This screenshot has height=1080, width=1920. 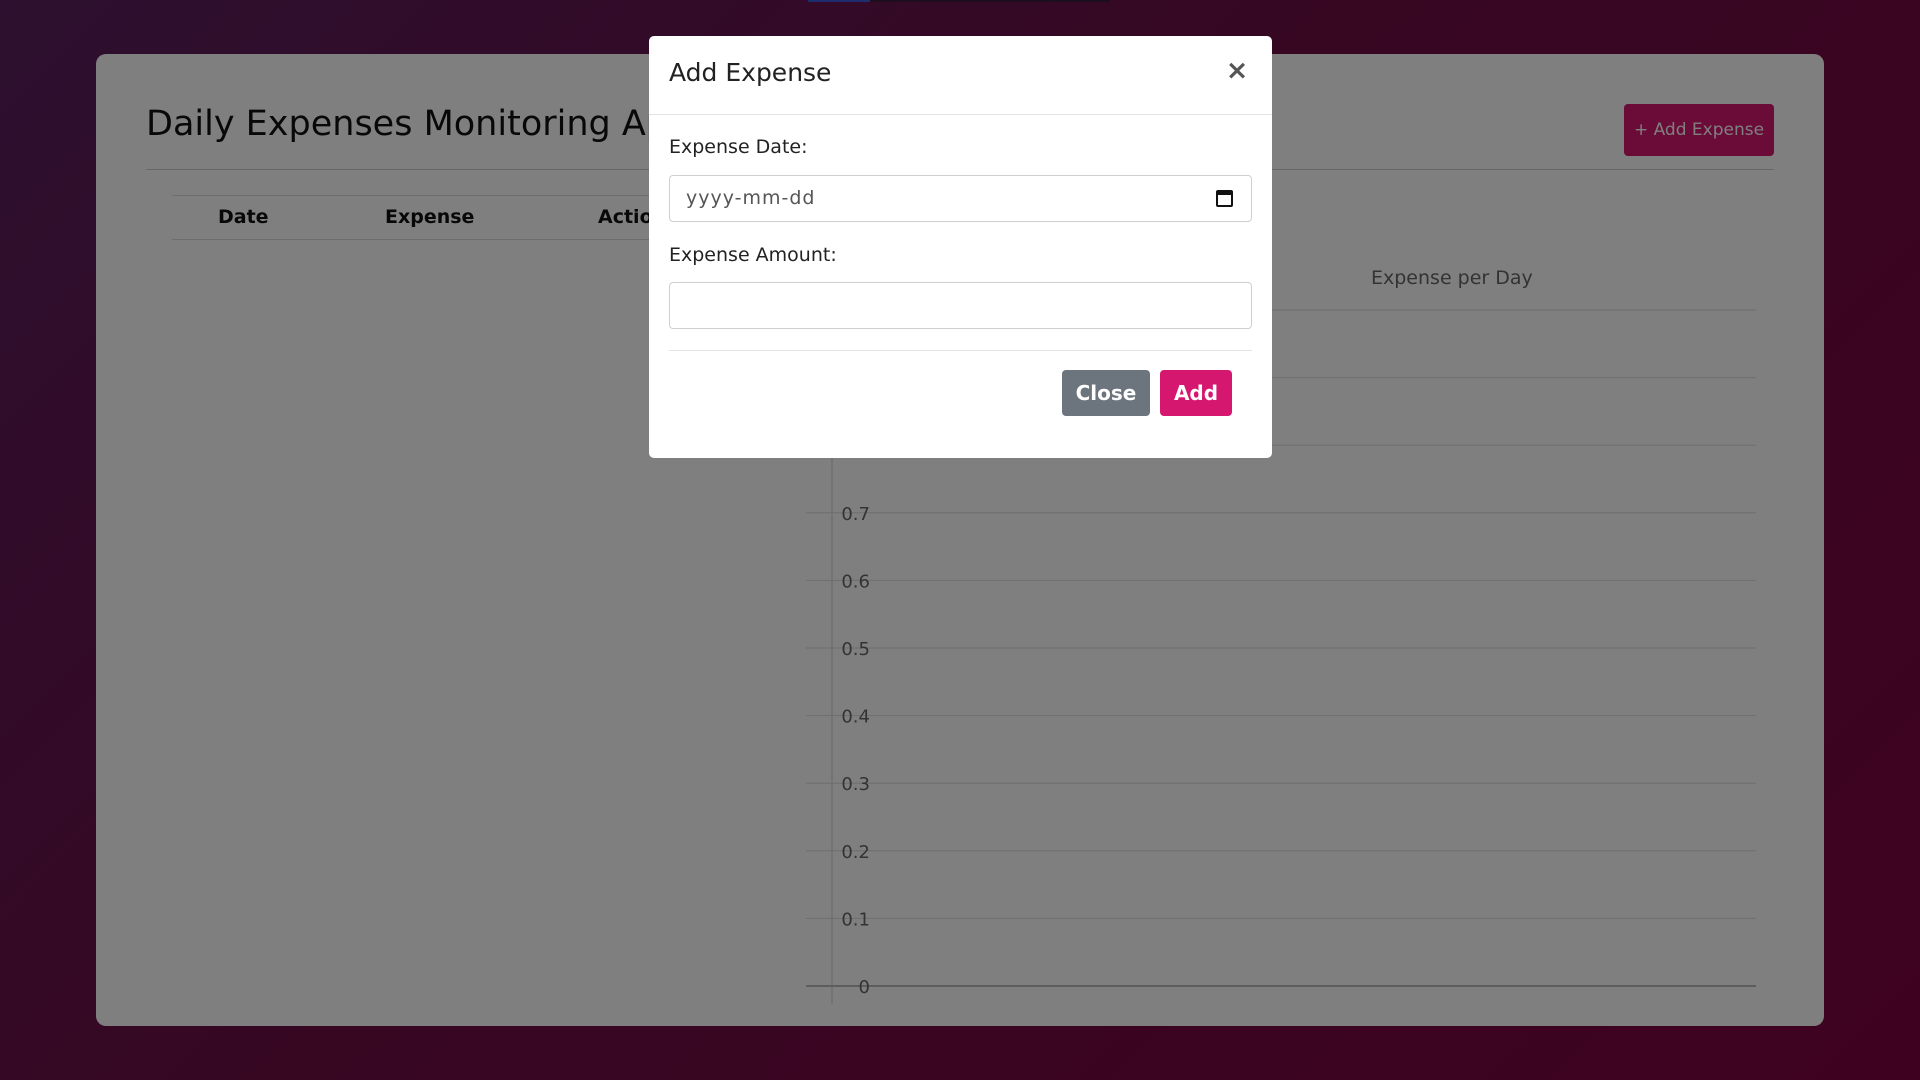 What do you see at coordinates (751, 198) in the screenshot?
I see `date-placeholder: yyyy-mm-dd` at bounding box center [751, 198].